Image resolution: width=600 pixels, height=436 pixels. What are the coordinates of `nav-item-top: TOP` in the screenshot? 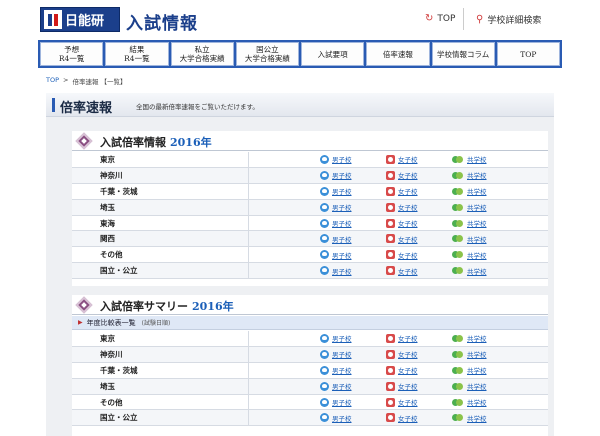 It's located at (528, 54).